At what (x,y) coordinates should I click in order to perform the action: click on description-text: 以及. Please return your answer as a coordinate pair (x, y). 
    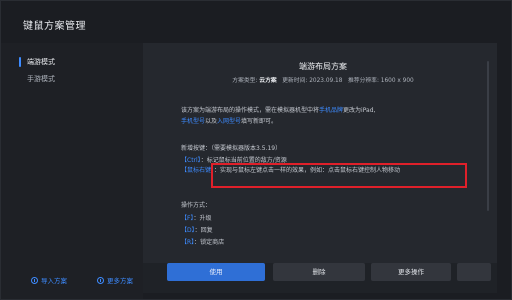
    Looking at the image, I should click on (211, 121).